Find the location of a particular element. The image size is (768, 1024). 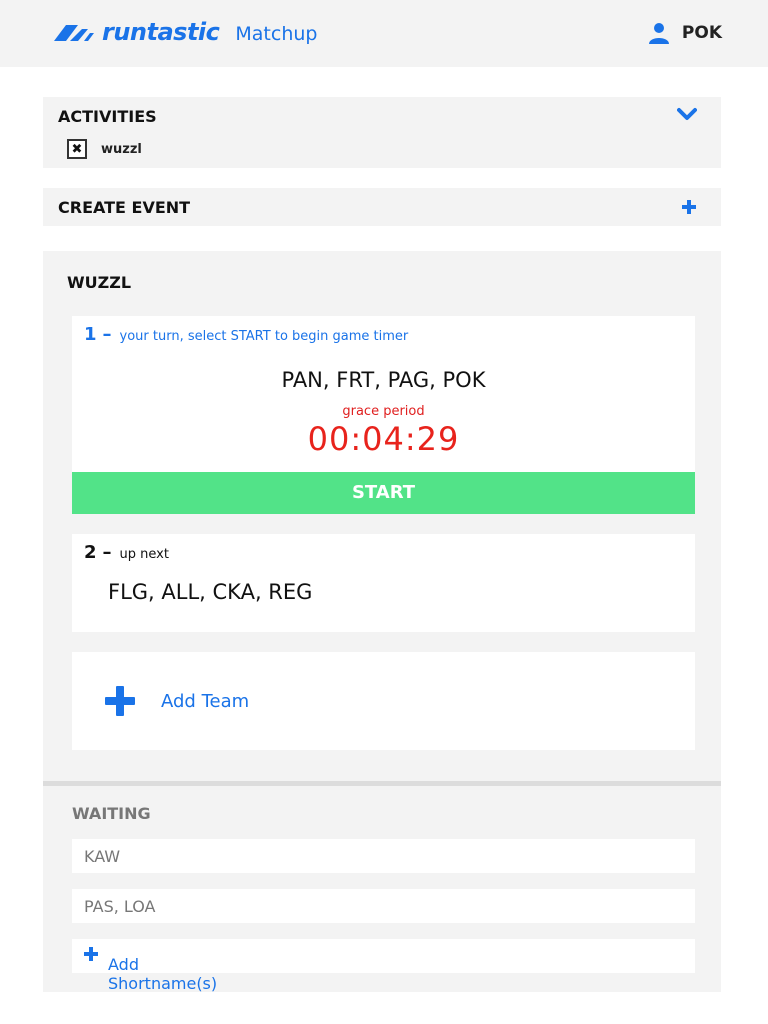

add-shortname-row: Add Shortname(s) is located at coordinates (150, 970).